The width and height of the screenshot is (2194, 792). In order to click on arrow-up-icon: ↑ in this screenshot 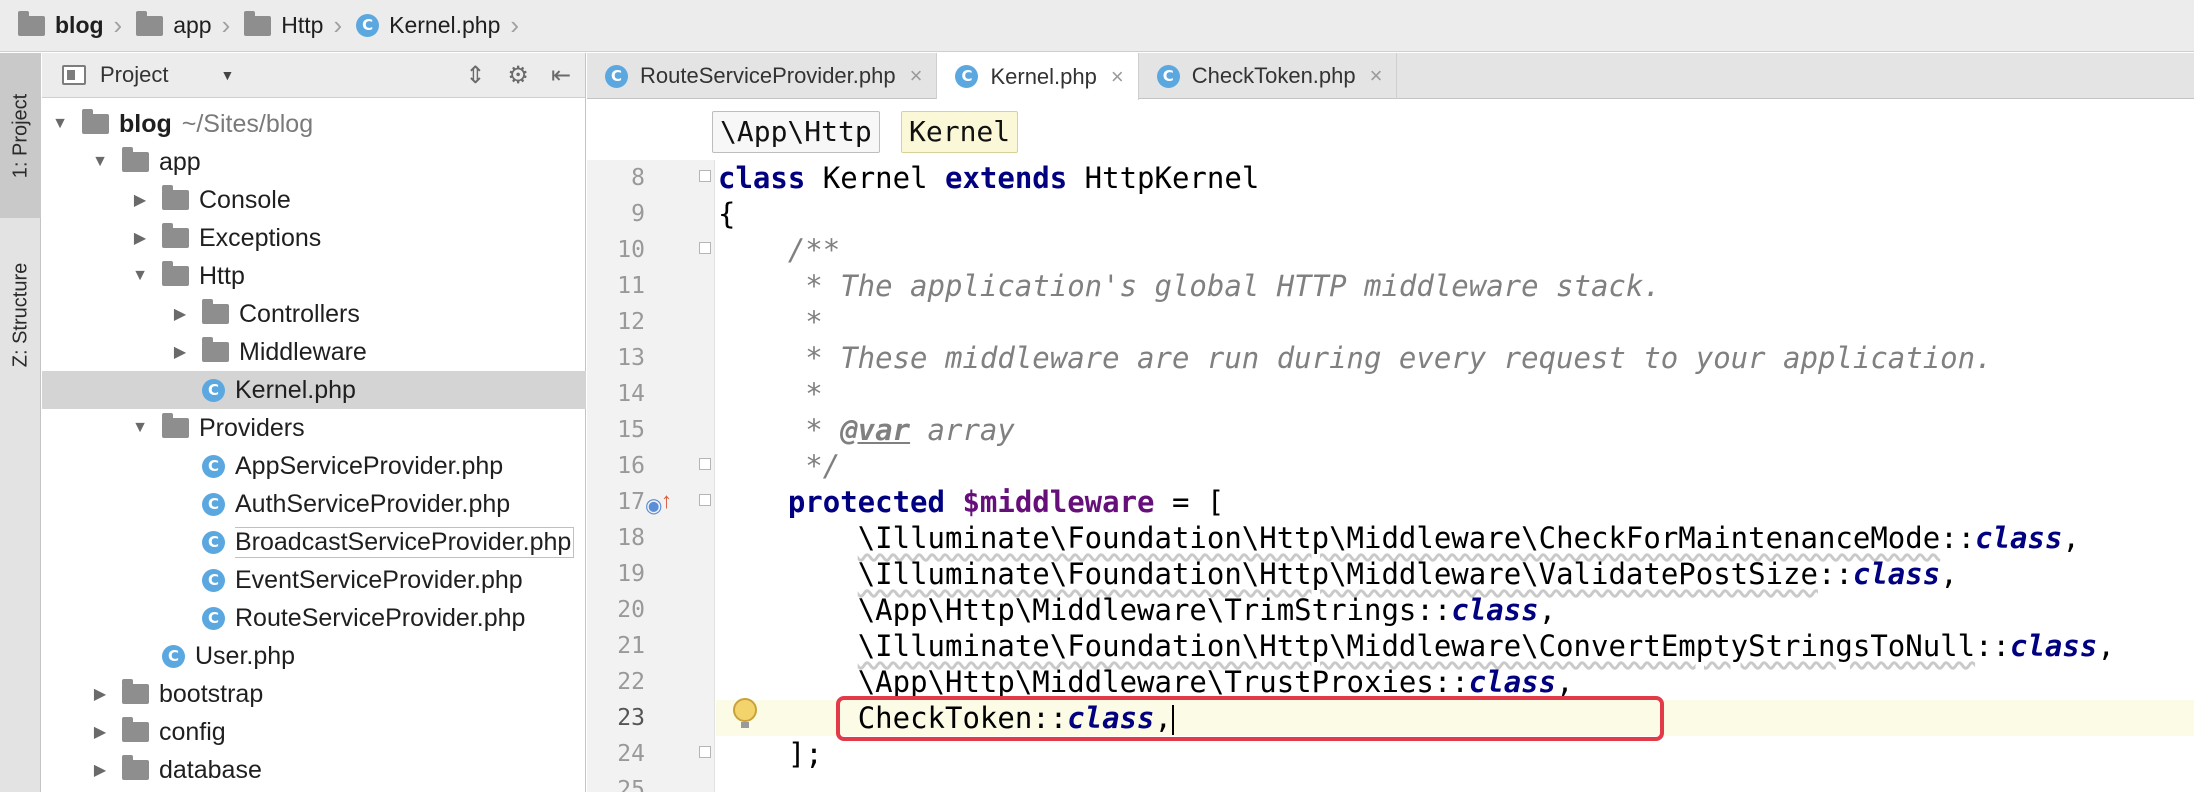, I will do `click(666, 501)`.